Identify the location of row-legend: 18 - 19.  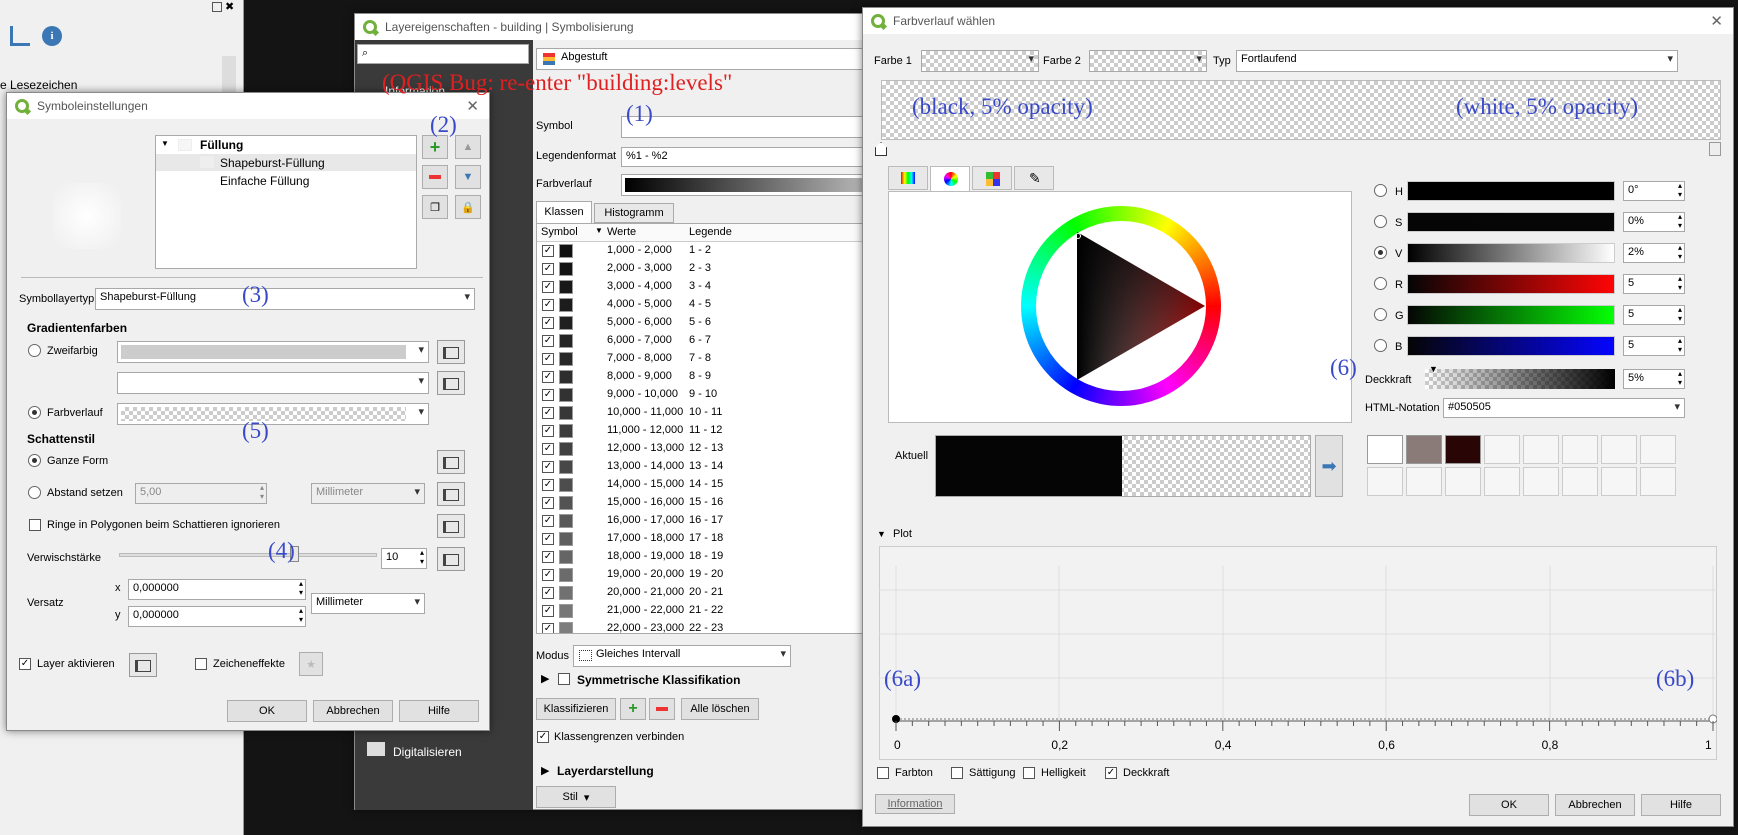
(706, 556).